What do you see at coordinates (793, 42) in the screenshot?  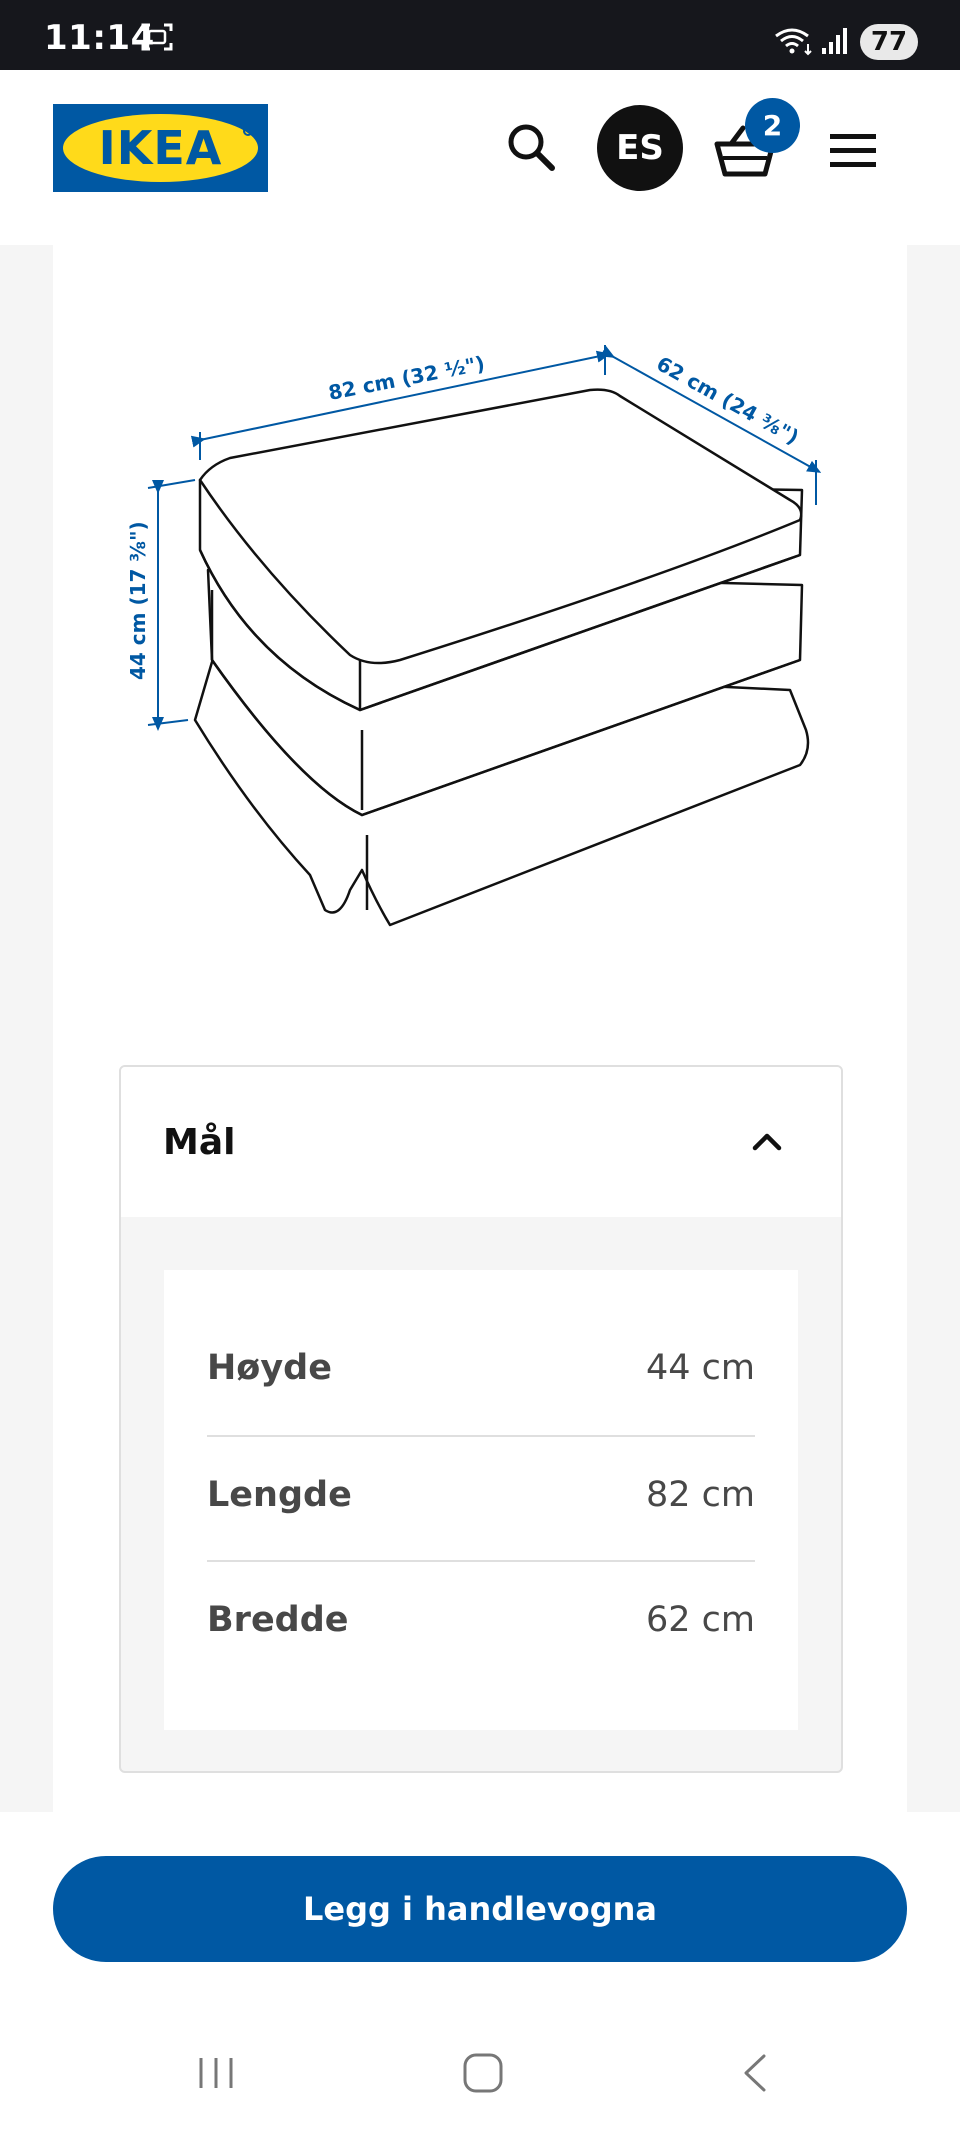 I see `wifi-icon` at bounding box center [793, 42].